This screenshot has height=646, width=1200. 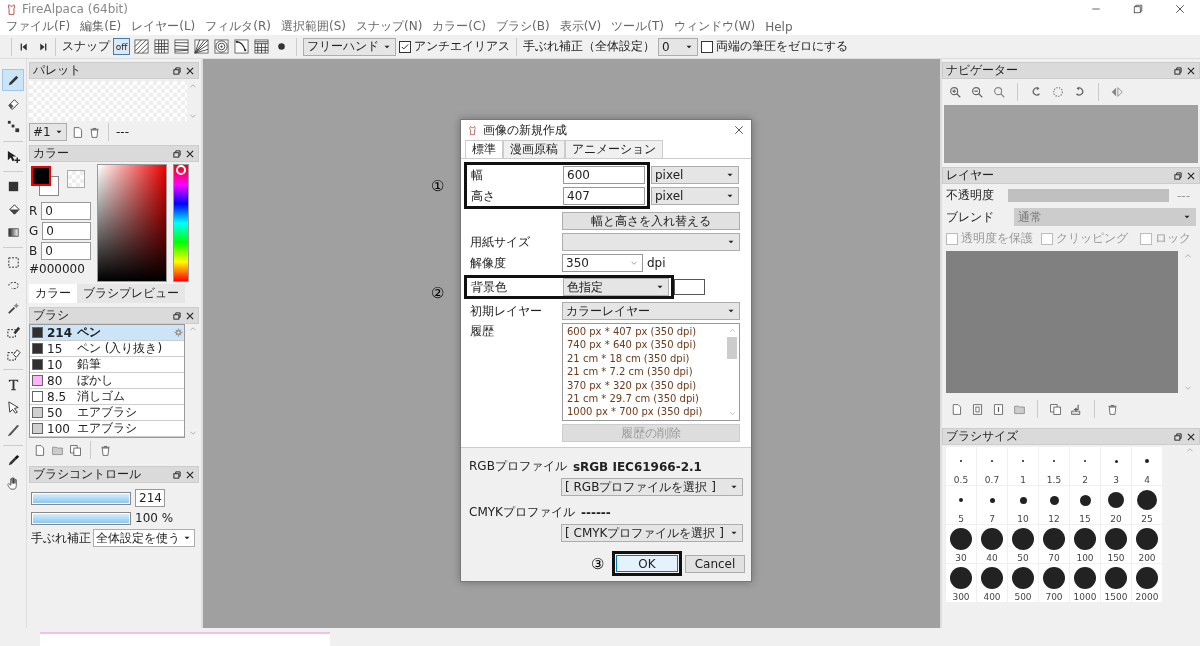 What do you see at coordinates (732, 348) in the screenshot?
I see `scroll-thumb` at bounding box center [732, 348].